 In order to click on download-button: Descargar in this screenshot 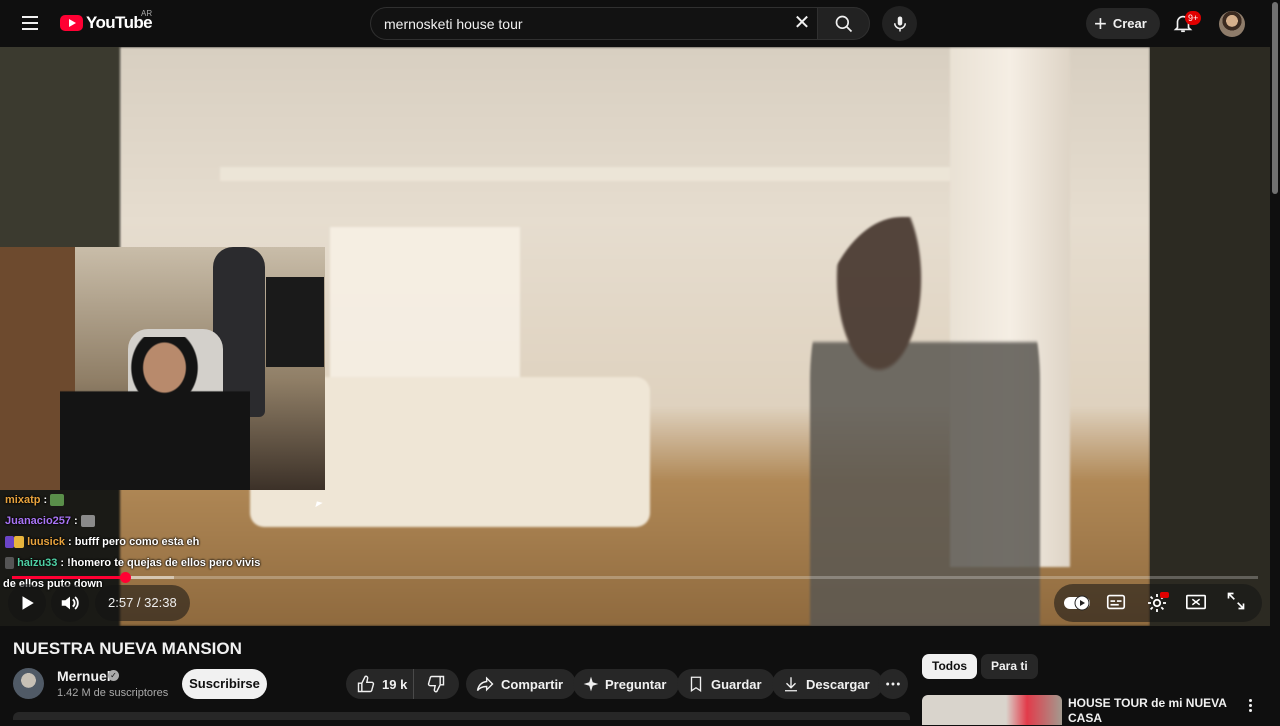, I will do `click(827, 684)`.